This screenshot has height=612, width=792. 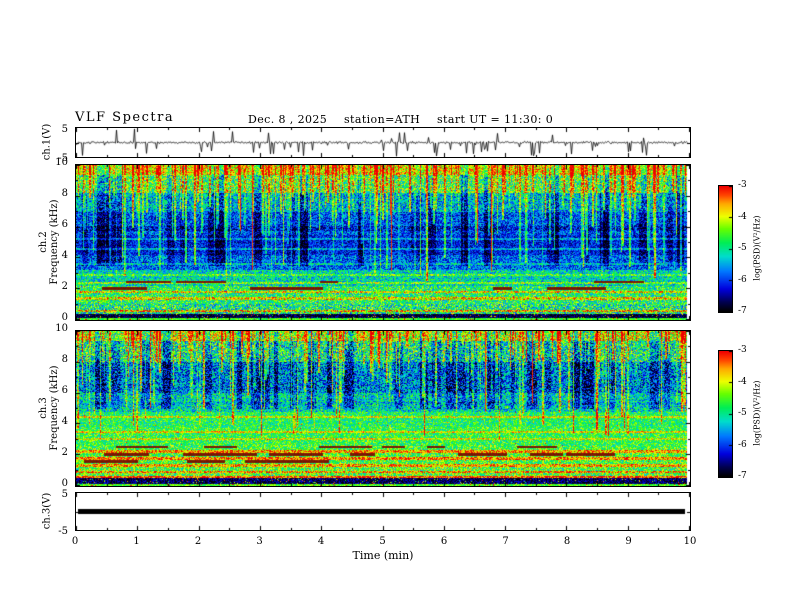 I want to click on start-ut-label: start UT = 11:30: 0, so click(x=495, y=119).